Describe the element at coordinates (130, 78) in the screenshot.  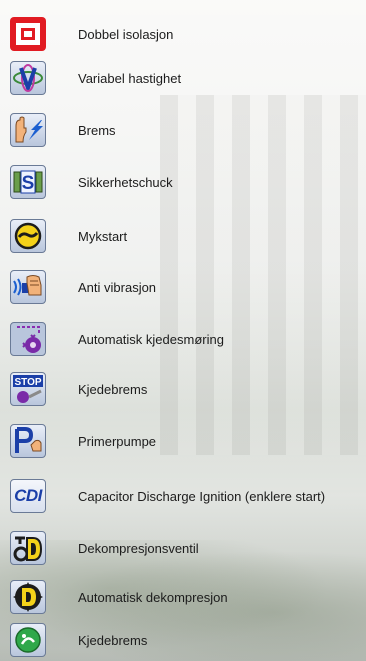
I see `feature-label: Variabel hastighet` at that location.